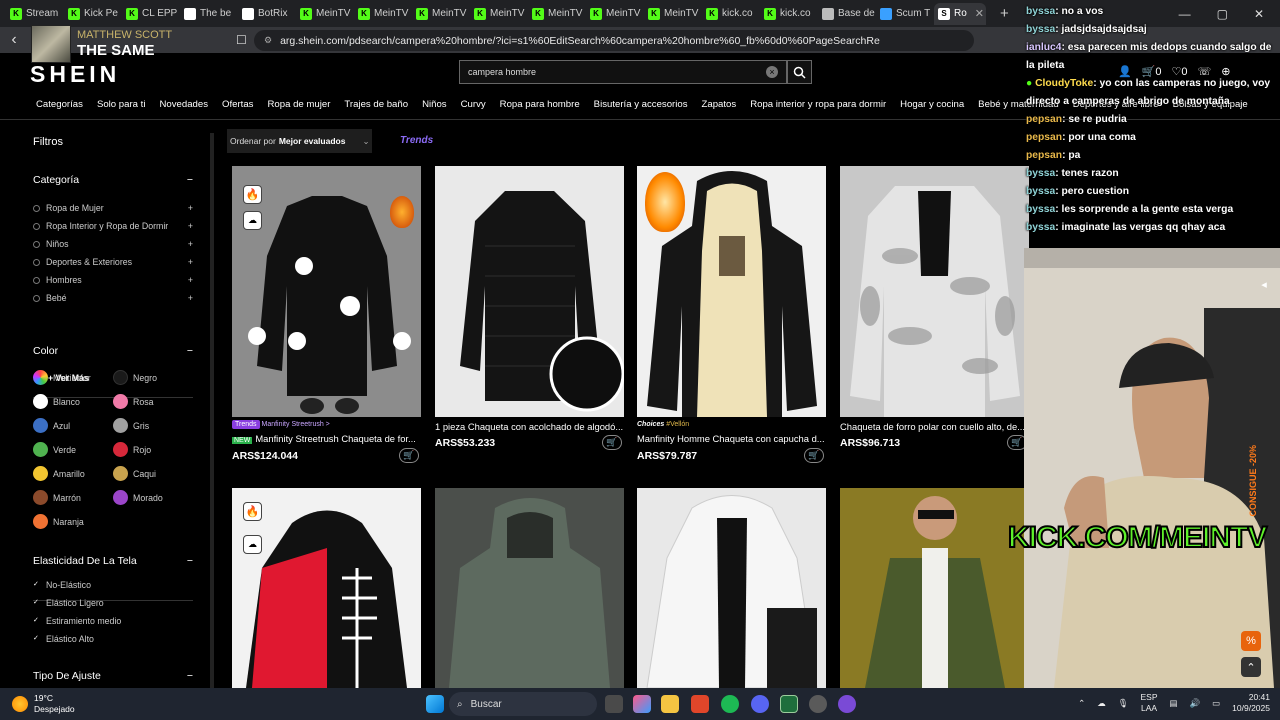  What do you see at coordinates (151, 14) in the screenshot?
I see `browser-tab: K CL EPP` at bounding box center [151, 14].